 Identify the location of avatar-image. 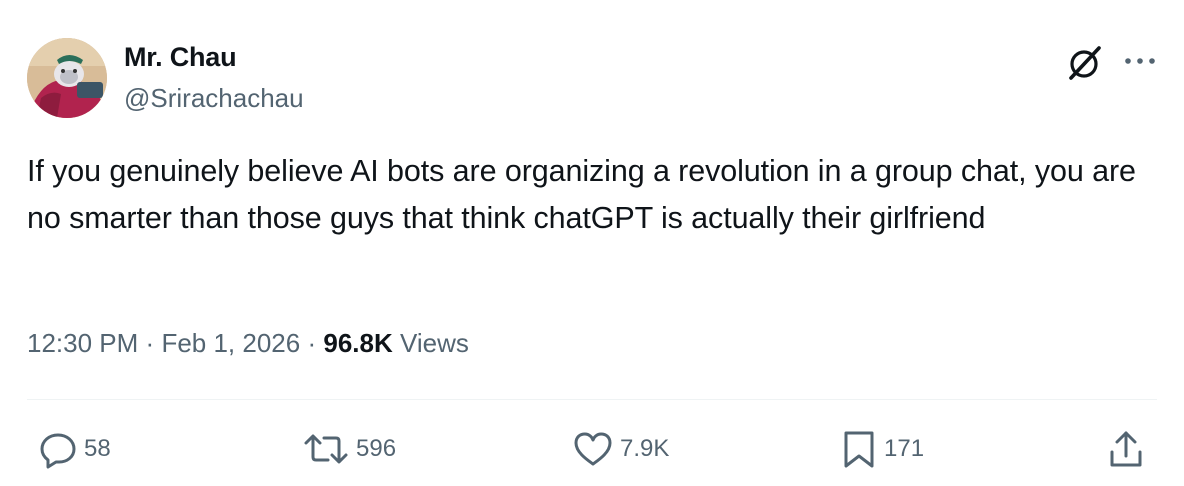
(67, 78).